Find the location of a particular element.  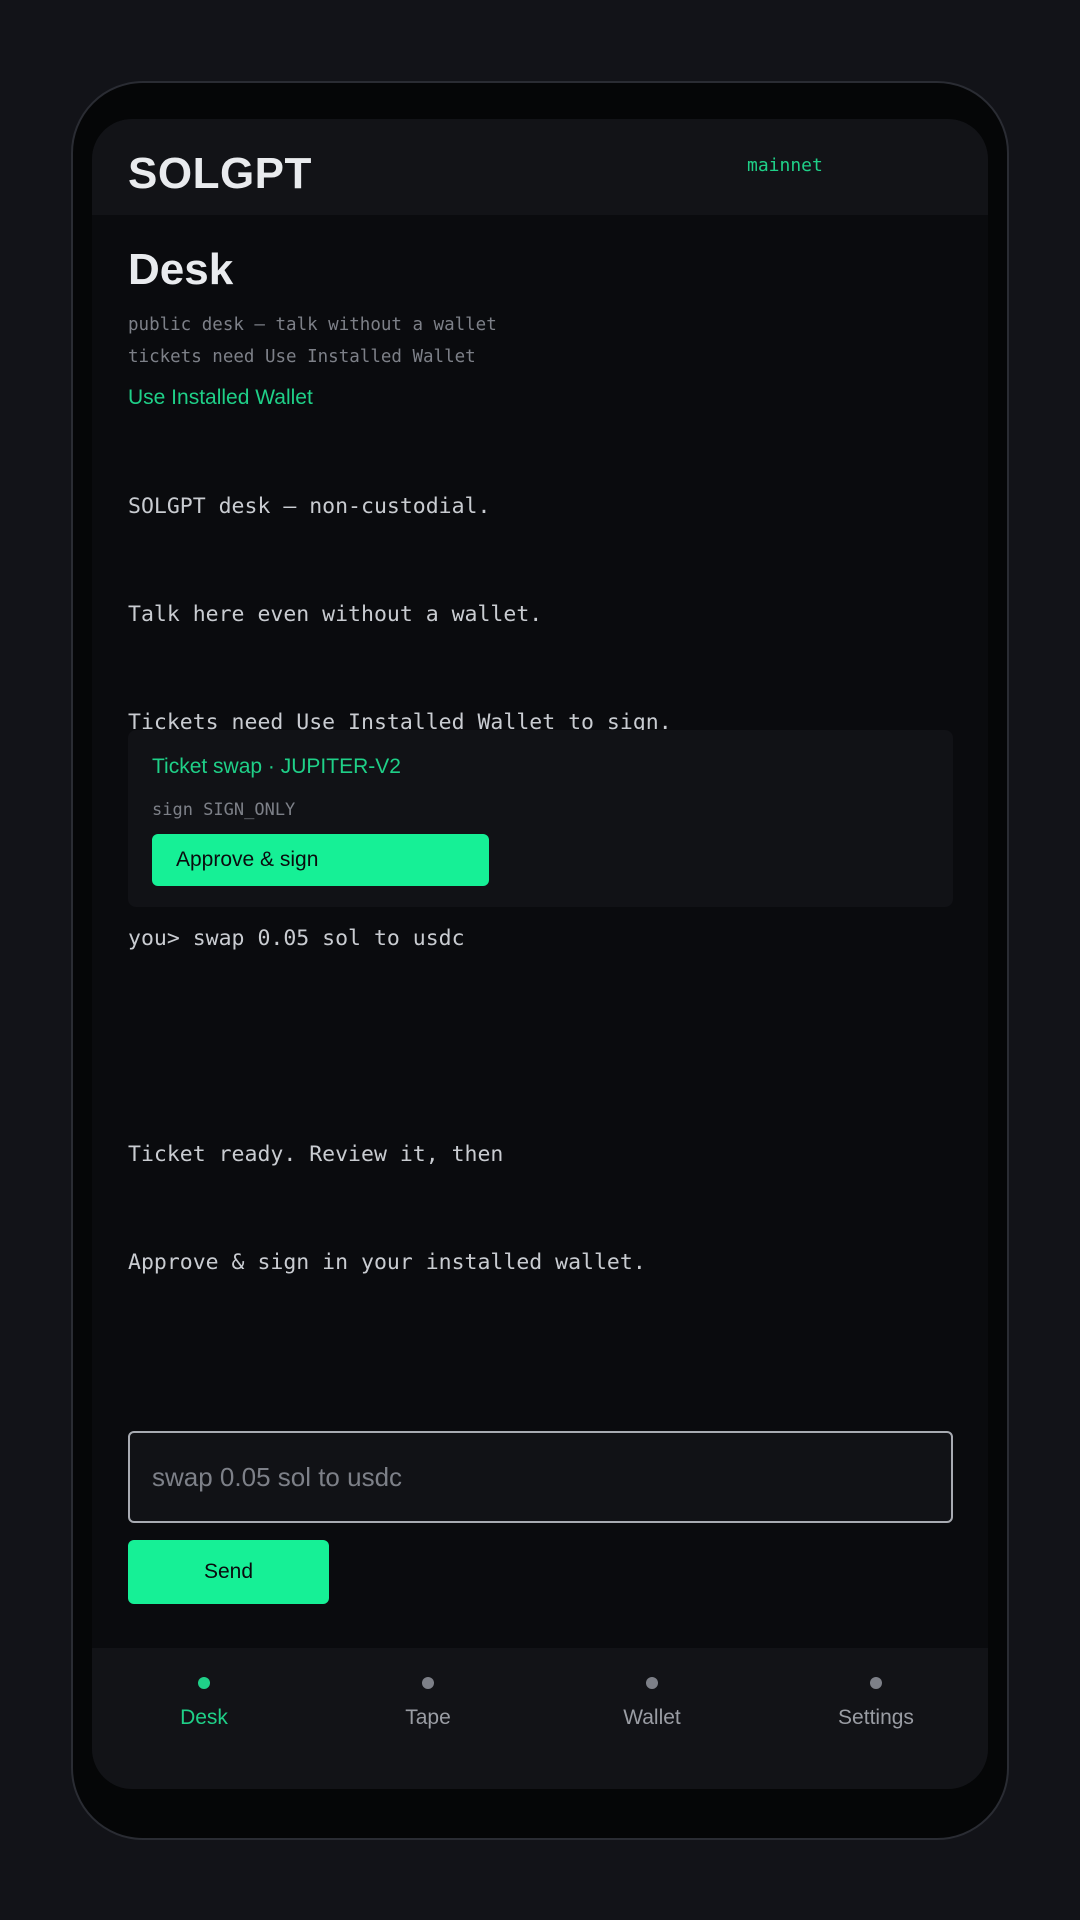

ticket-title: Ticket swap · JUPITER-V2 is located at coordinates (276, 766).